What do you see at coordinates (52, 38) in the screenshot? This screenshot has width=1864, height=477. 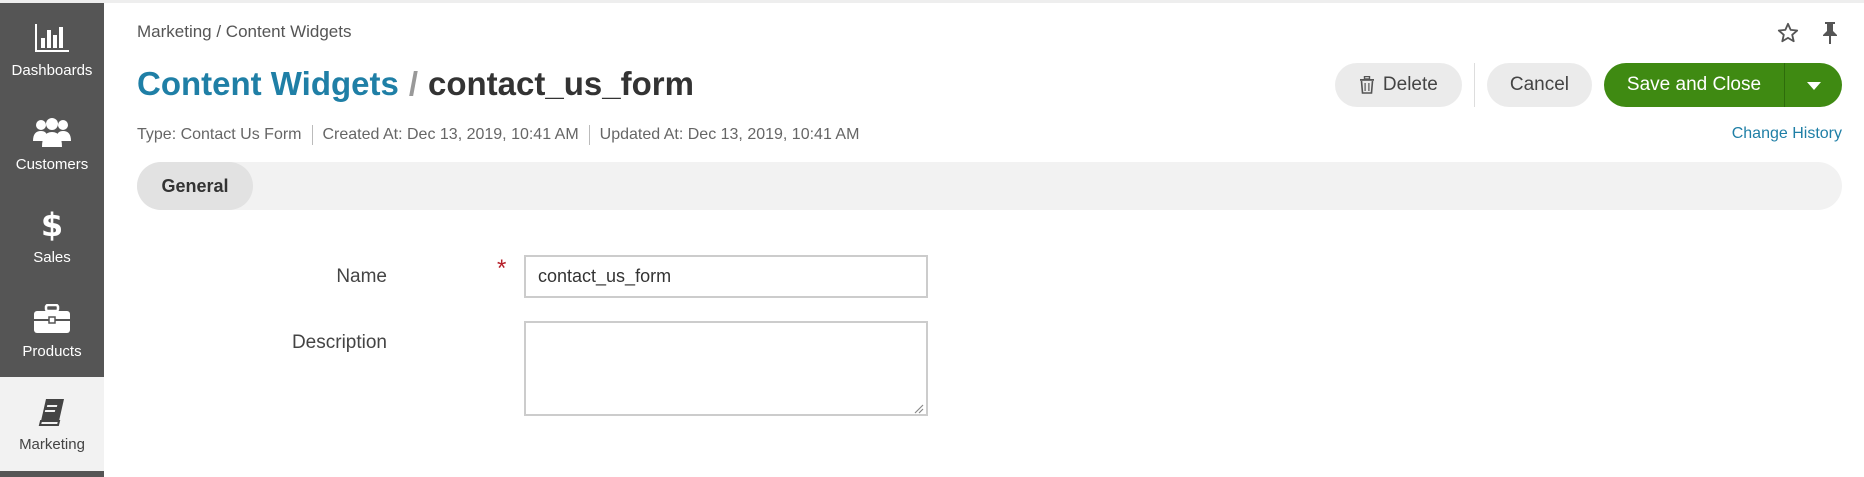 I see `bar-chart-icon` at bounding box center [52, 38].